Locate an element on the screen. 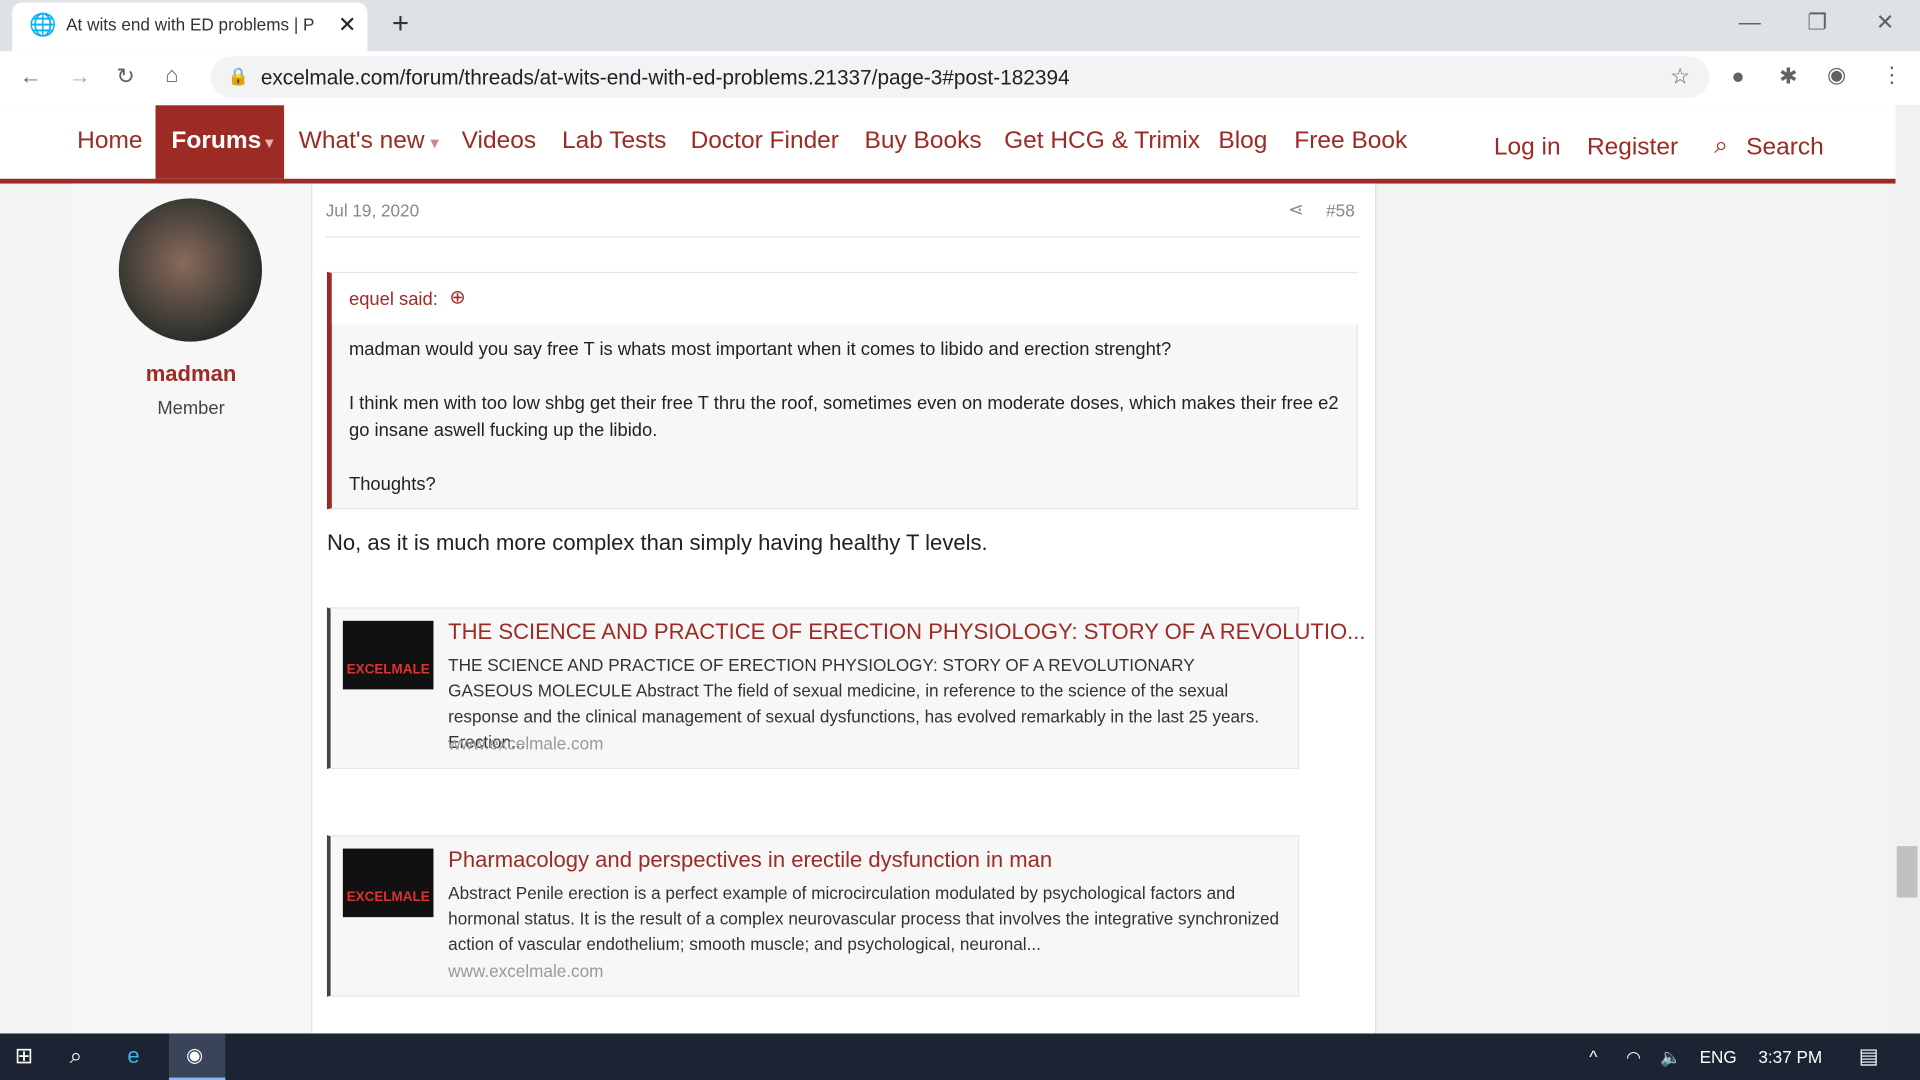 The width and height of the screenshot is (1920, 1080). browser-tab: 🌐 At wits end with ED problems | P ✕ is located at coordinates (190, 27).